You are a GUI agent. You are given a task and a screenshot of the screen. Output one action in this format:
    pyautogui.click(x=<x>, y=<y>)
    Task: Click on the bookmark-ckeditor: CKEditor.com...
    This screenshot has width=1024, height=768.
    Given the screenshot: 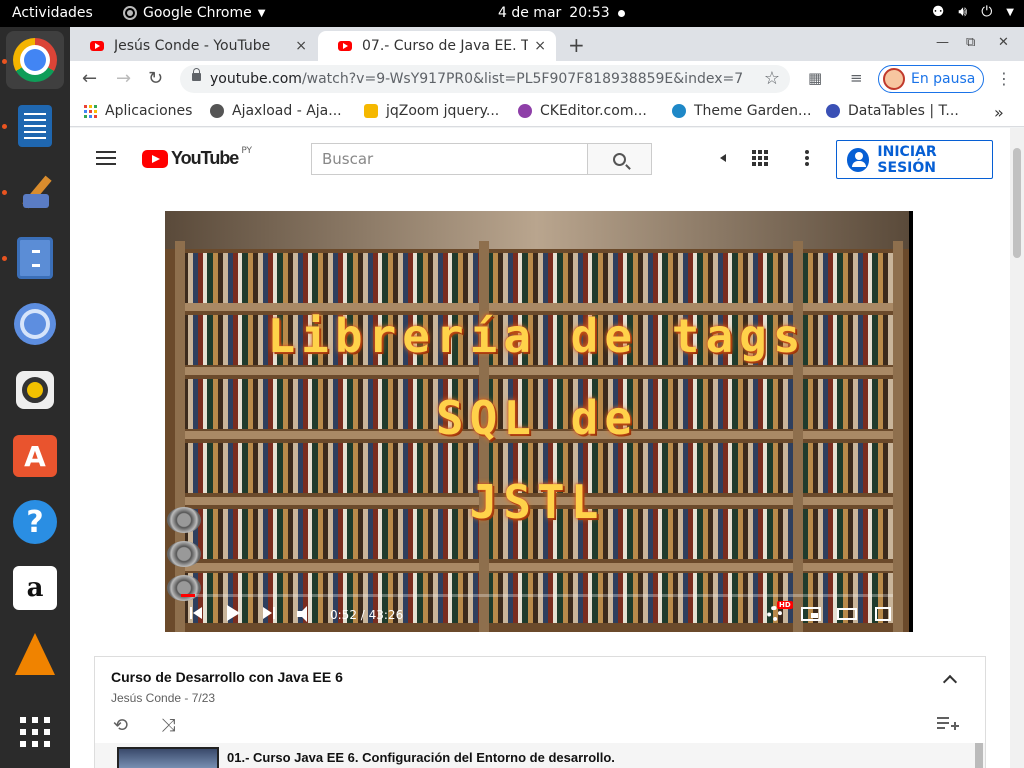 What is the action you would take?
    pyautogui.click(x=582, y=111)
    